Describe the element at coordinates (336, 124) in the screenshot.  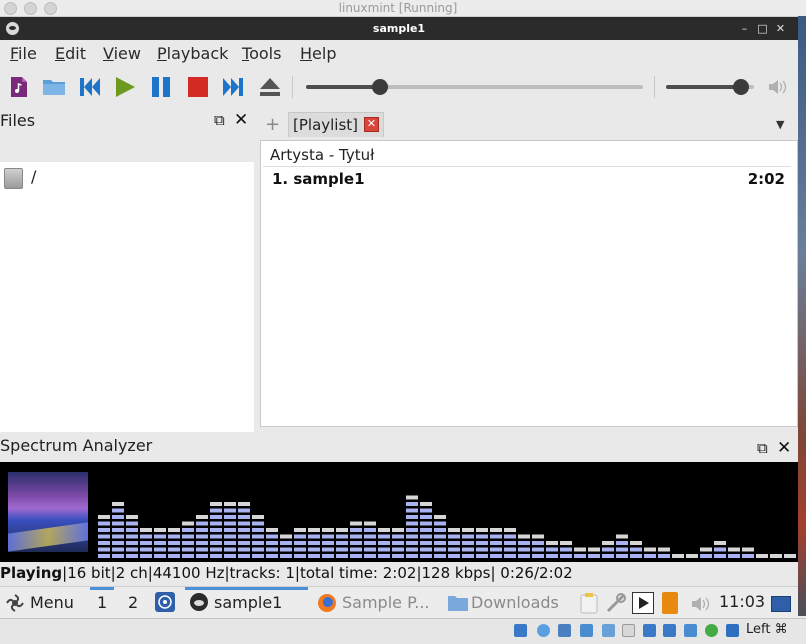
I see `tab-playlist: [Playlist] ✕` at that location.